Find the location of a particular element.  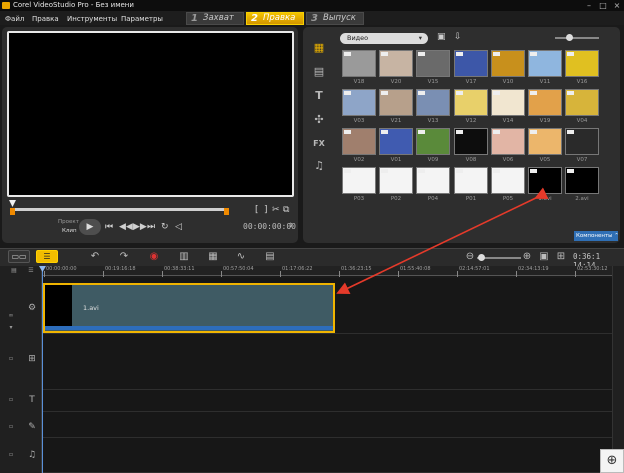

trim-end-marker is located at coordinates (226, 211).